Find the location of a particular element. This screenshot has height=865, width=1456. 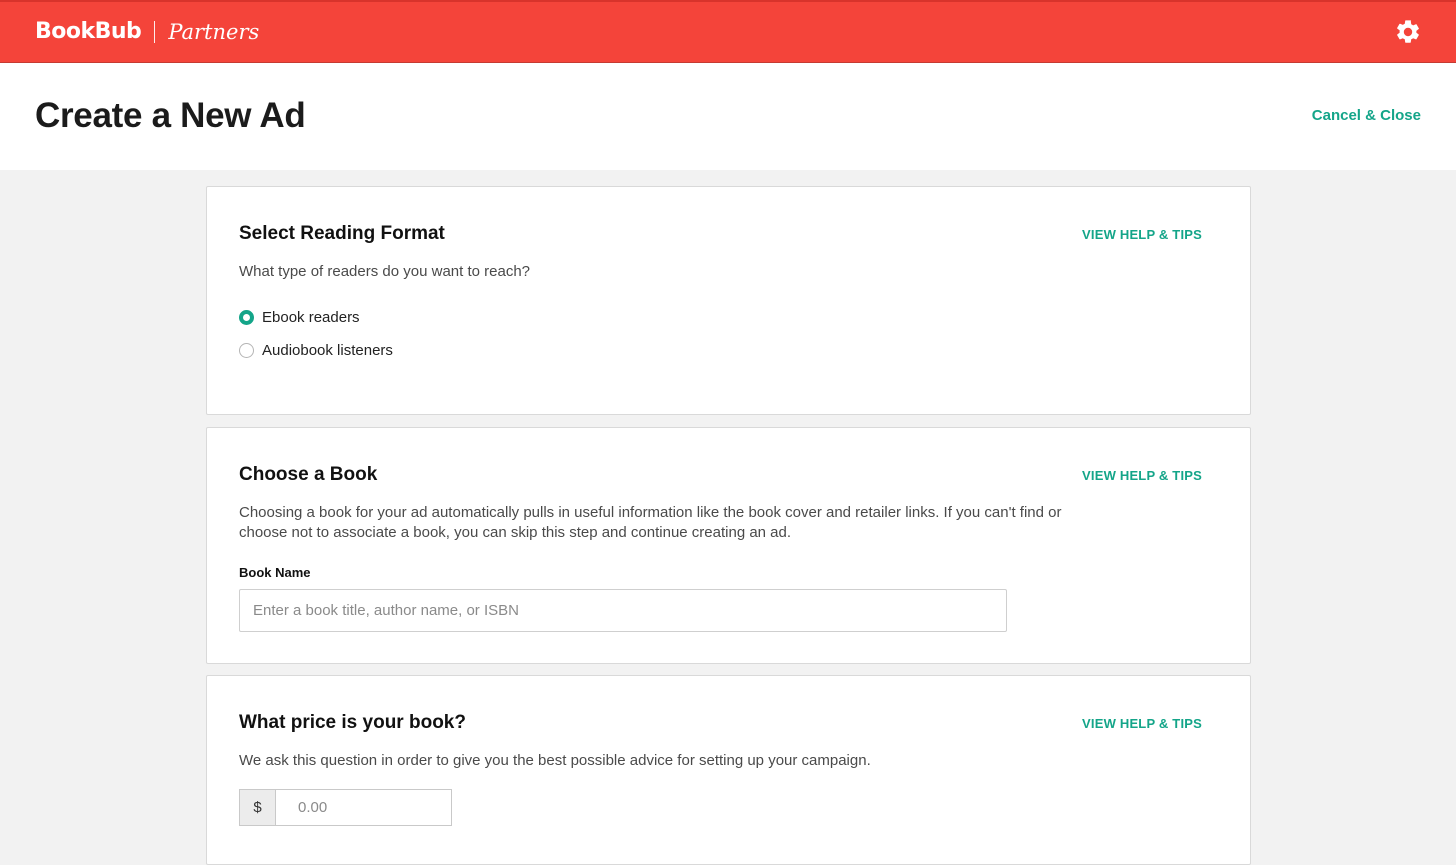

price-input is located at coordinates (363, 807).